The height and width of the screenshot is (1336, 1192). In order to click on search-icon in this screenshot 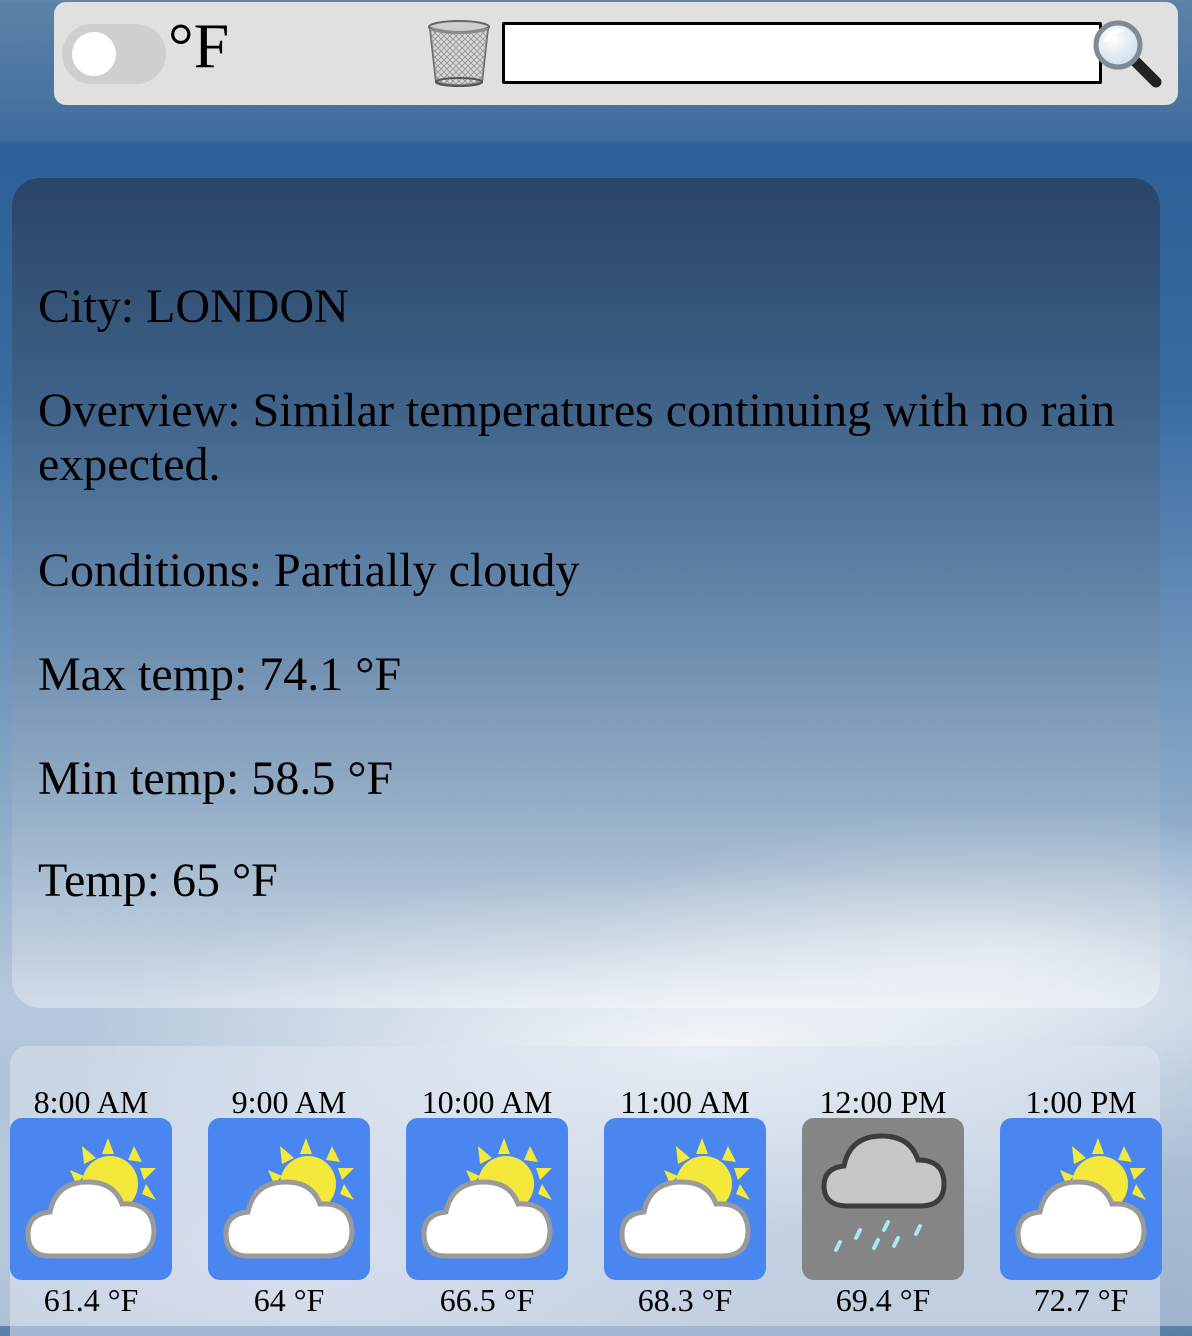, I will do `click(1128, 54)`.